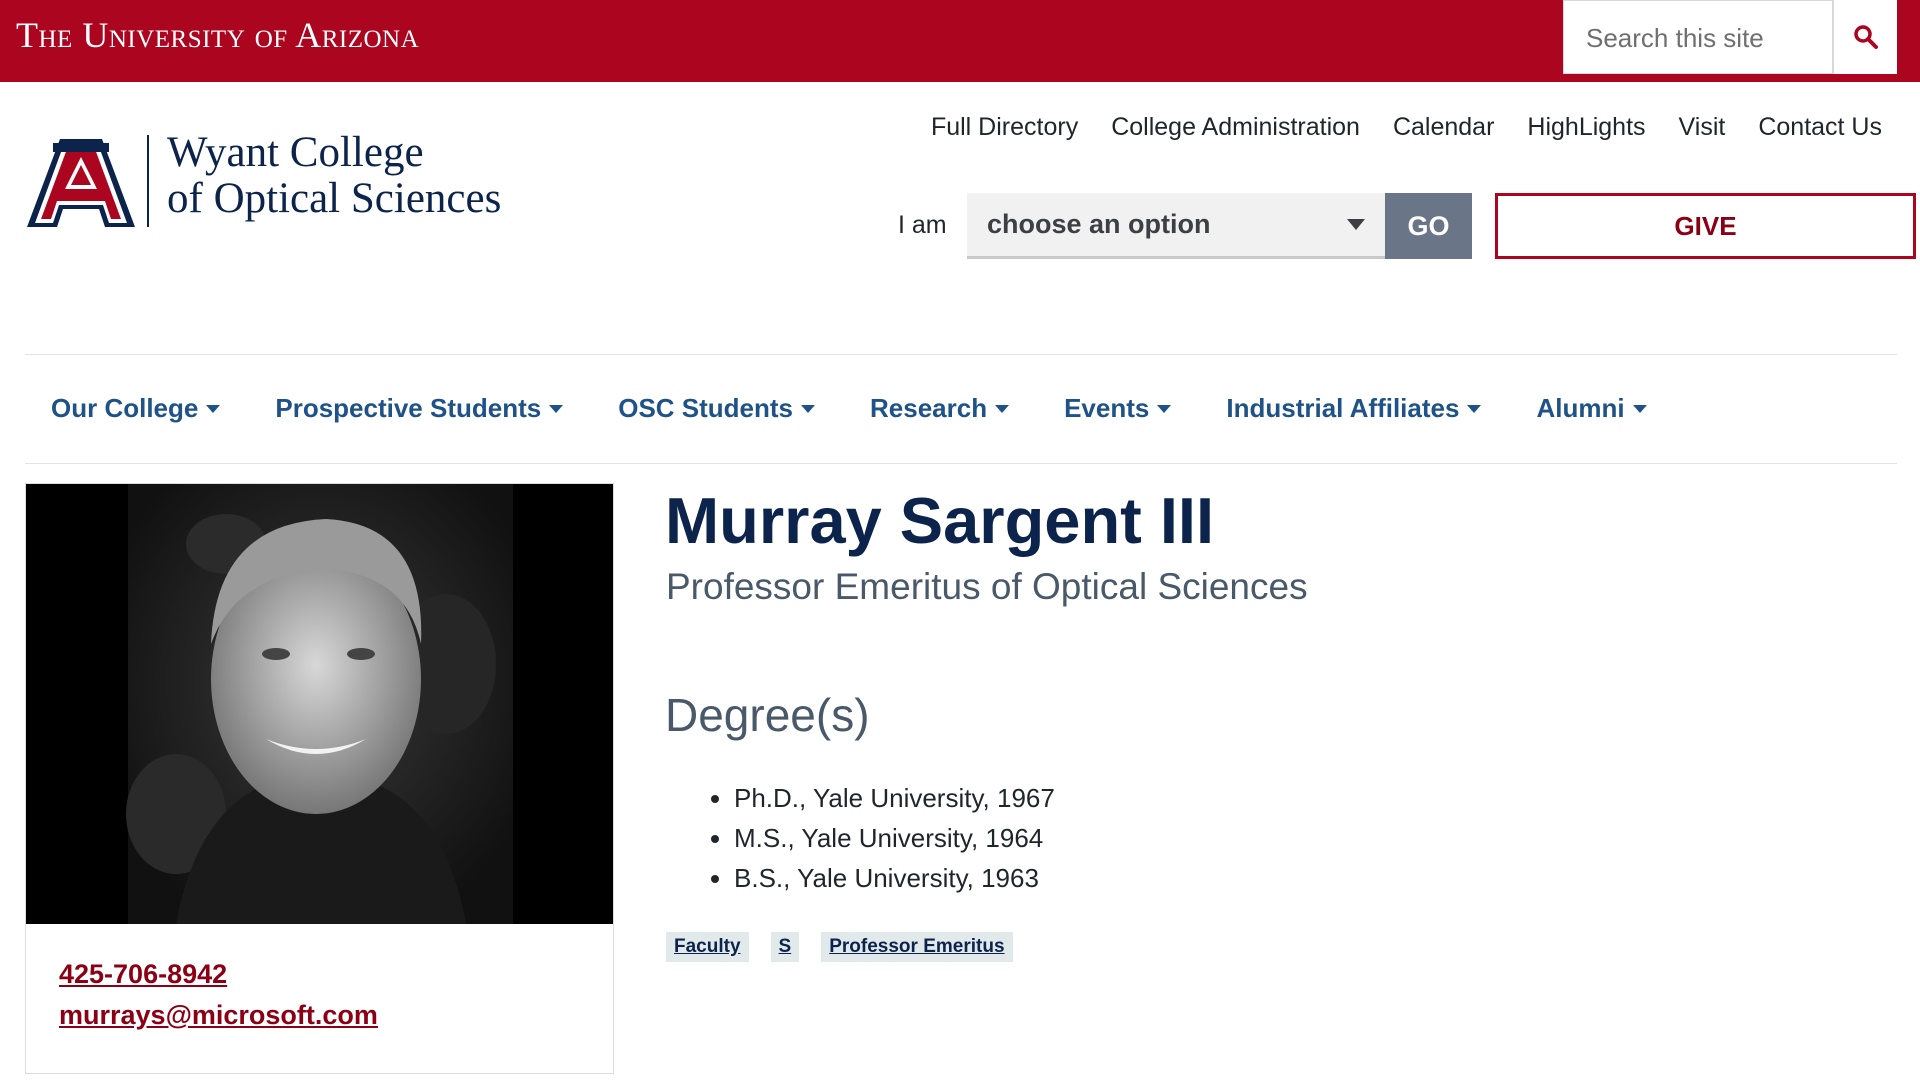  I want to click on util-link-full-directory: Full Directory, so click(1004, 127).